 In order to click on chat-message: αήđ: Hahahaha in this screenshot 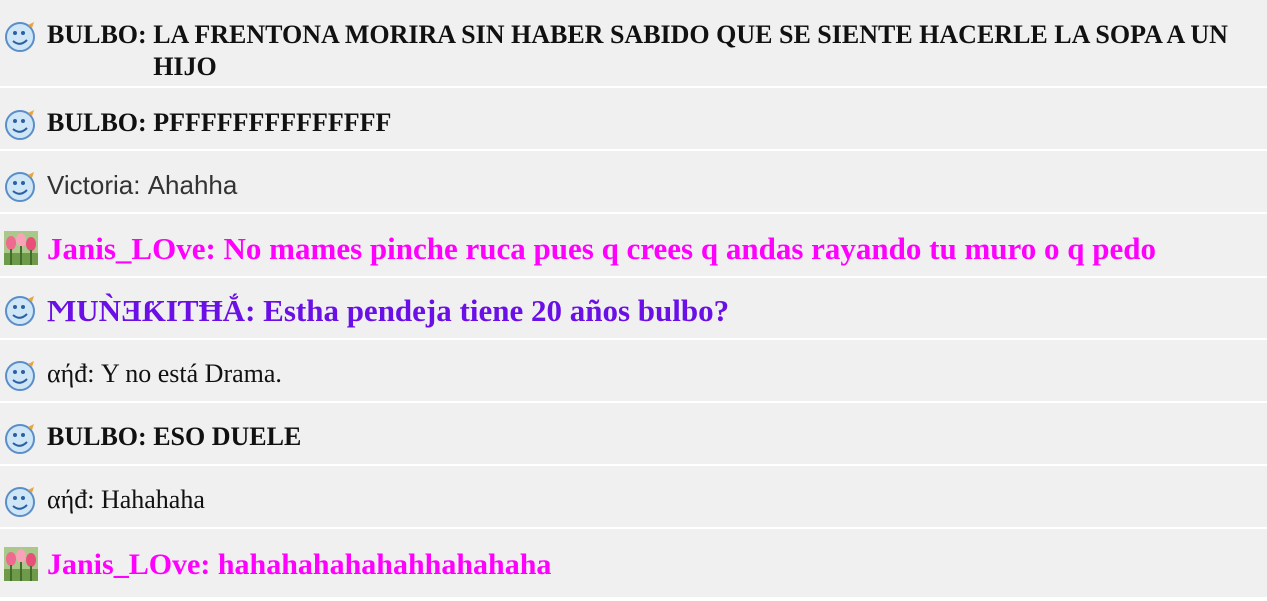, I will do `click(633, 497)`.